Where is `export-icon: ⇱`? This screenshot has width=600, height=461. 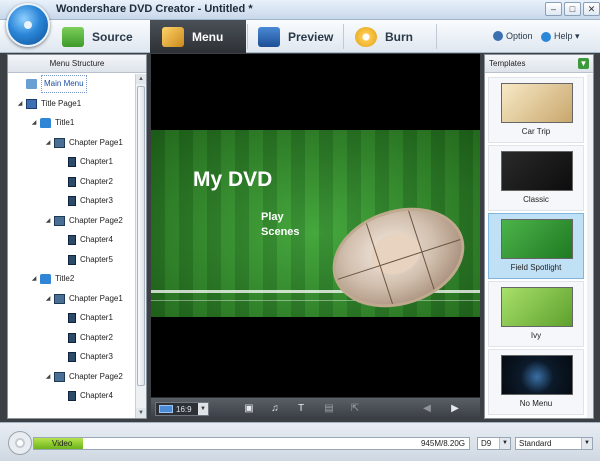
export-icon: ⇱ is located at coordinates (355, 408).